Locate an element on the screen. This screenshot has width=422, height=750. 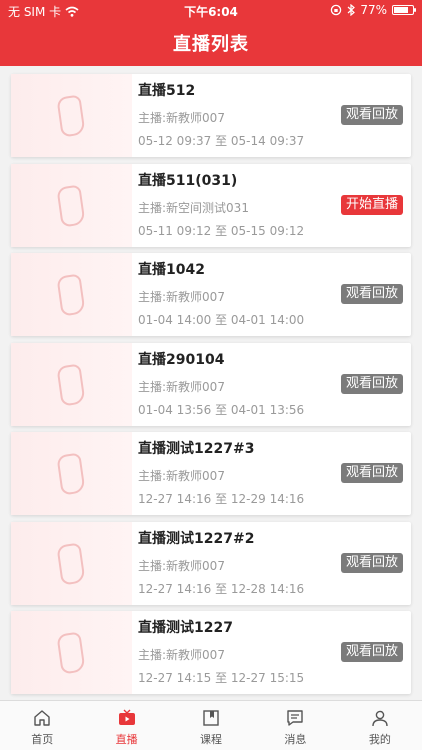
battery-percent: 77% is located at coordinates (373, 10).